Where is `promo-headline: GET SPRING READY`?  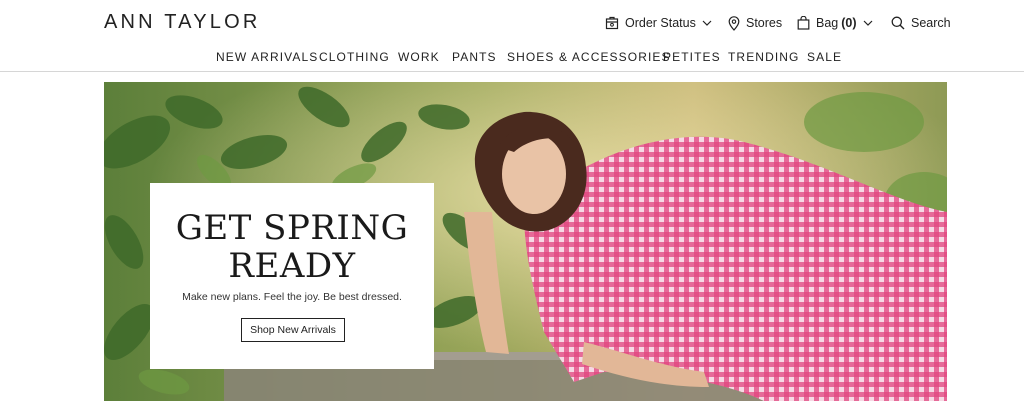 promo-headline: GET SPRING READY is located at coordinates (292, 247).